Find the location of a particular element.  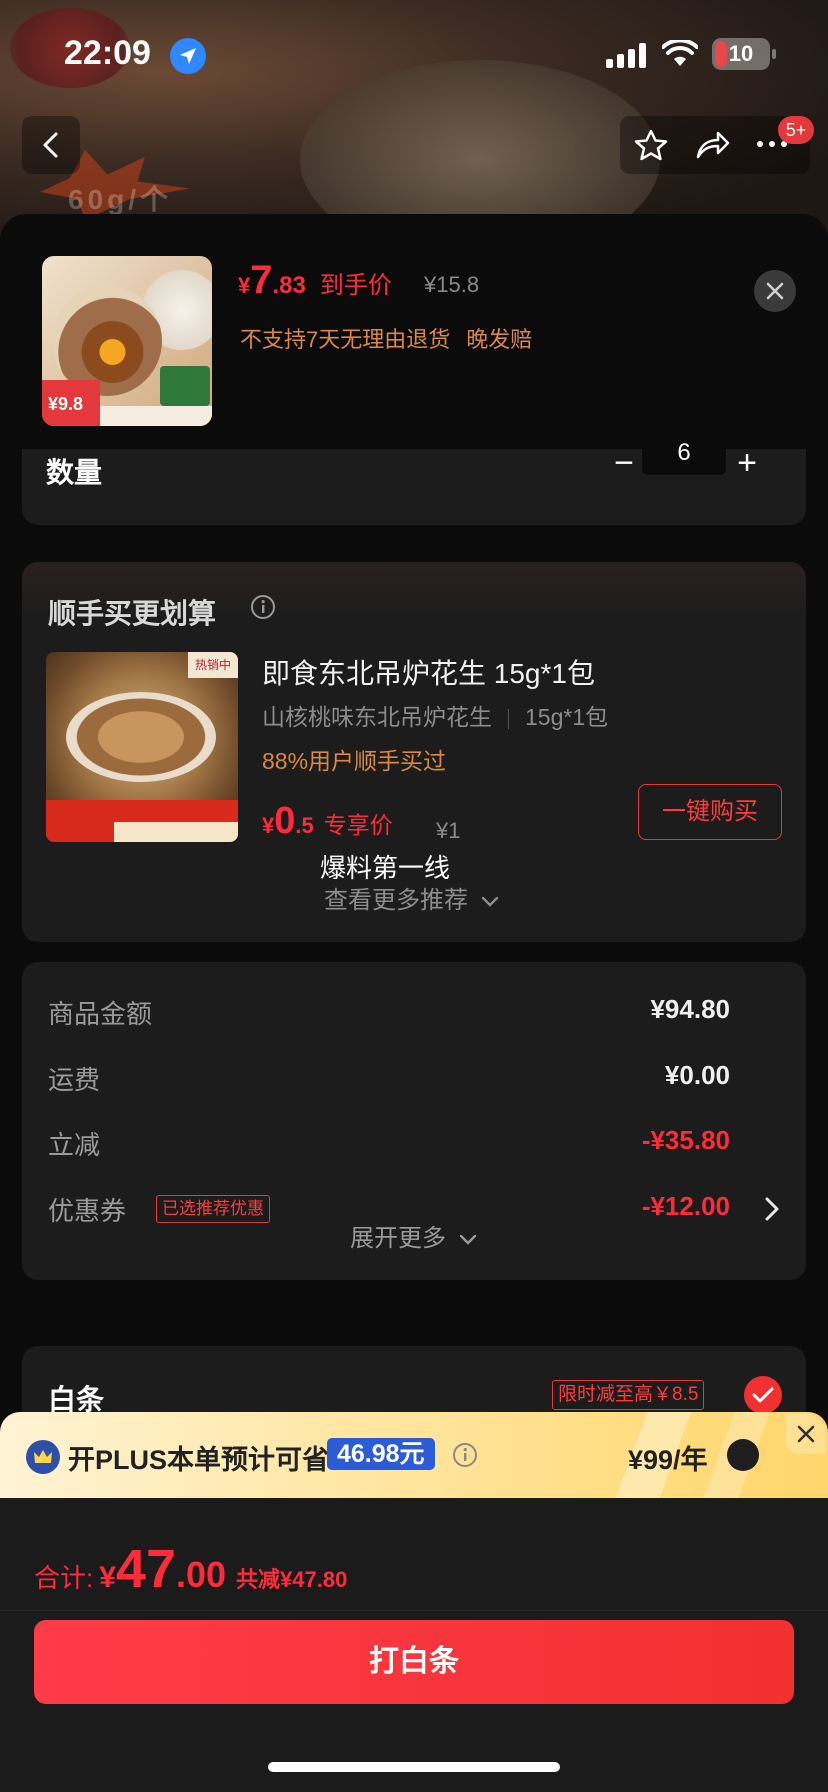

recommendation-thumbnail: 热销中 is located at coordinates (142, 747).